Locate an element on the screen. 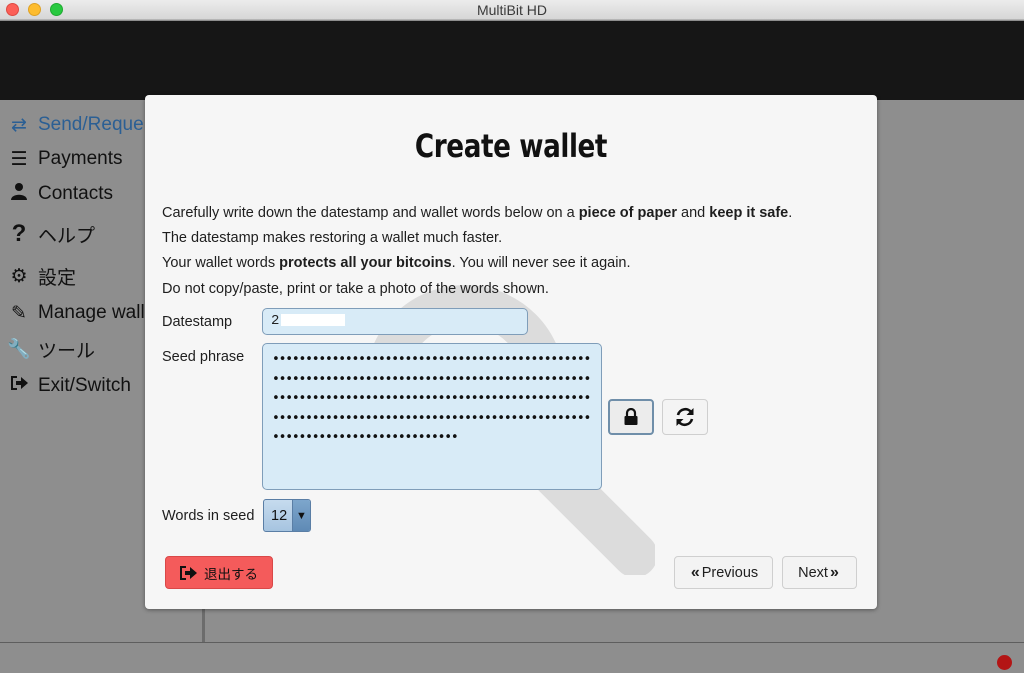 This screenshot has width=1024, height=673. refresh-icon is located at coordinates (685, 417).